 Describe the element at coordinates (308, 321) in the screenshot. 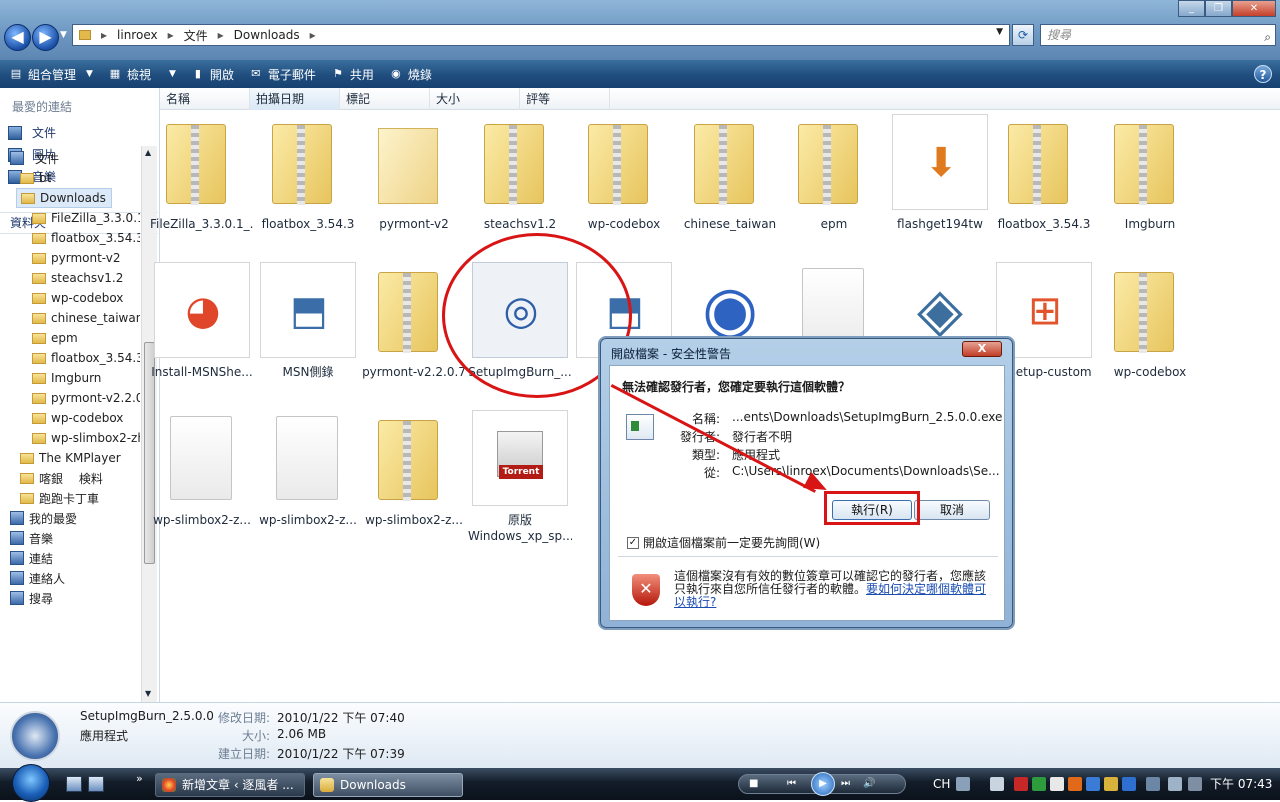

I see `file-item: ⬒ MSN側錄` at that location.